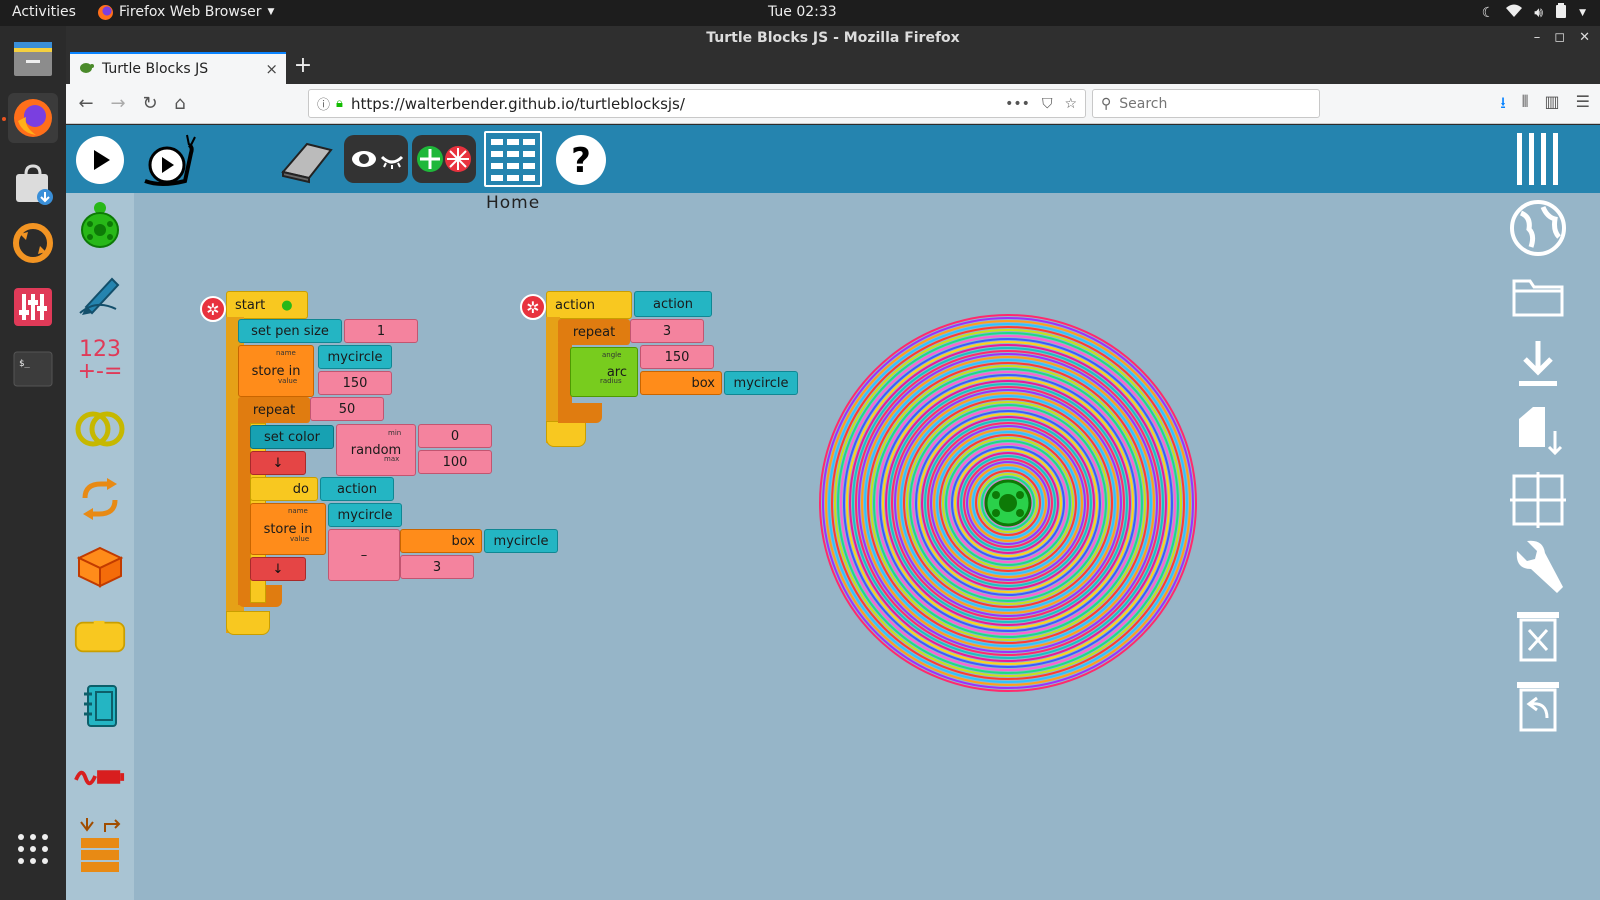 The height and width of the screenshot is (900, 1600). What do you see at coordinates (1209, 103) in the screenshot?
I see `search-input` at bounding box center [1209, 103].